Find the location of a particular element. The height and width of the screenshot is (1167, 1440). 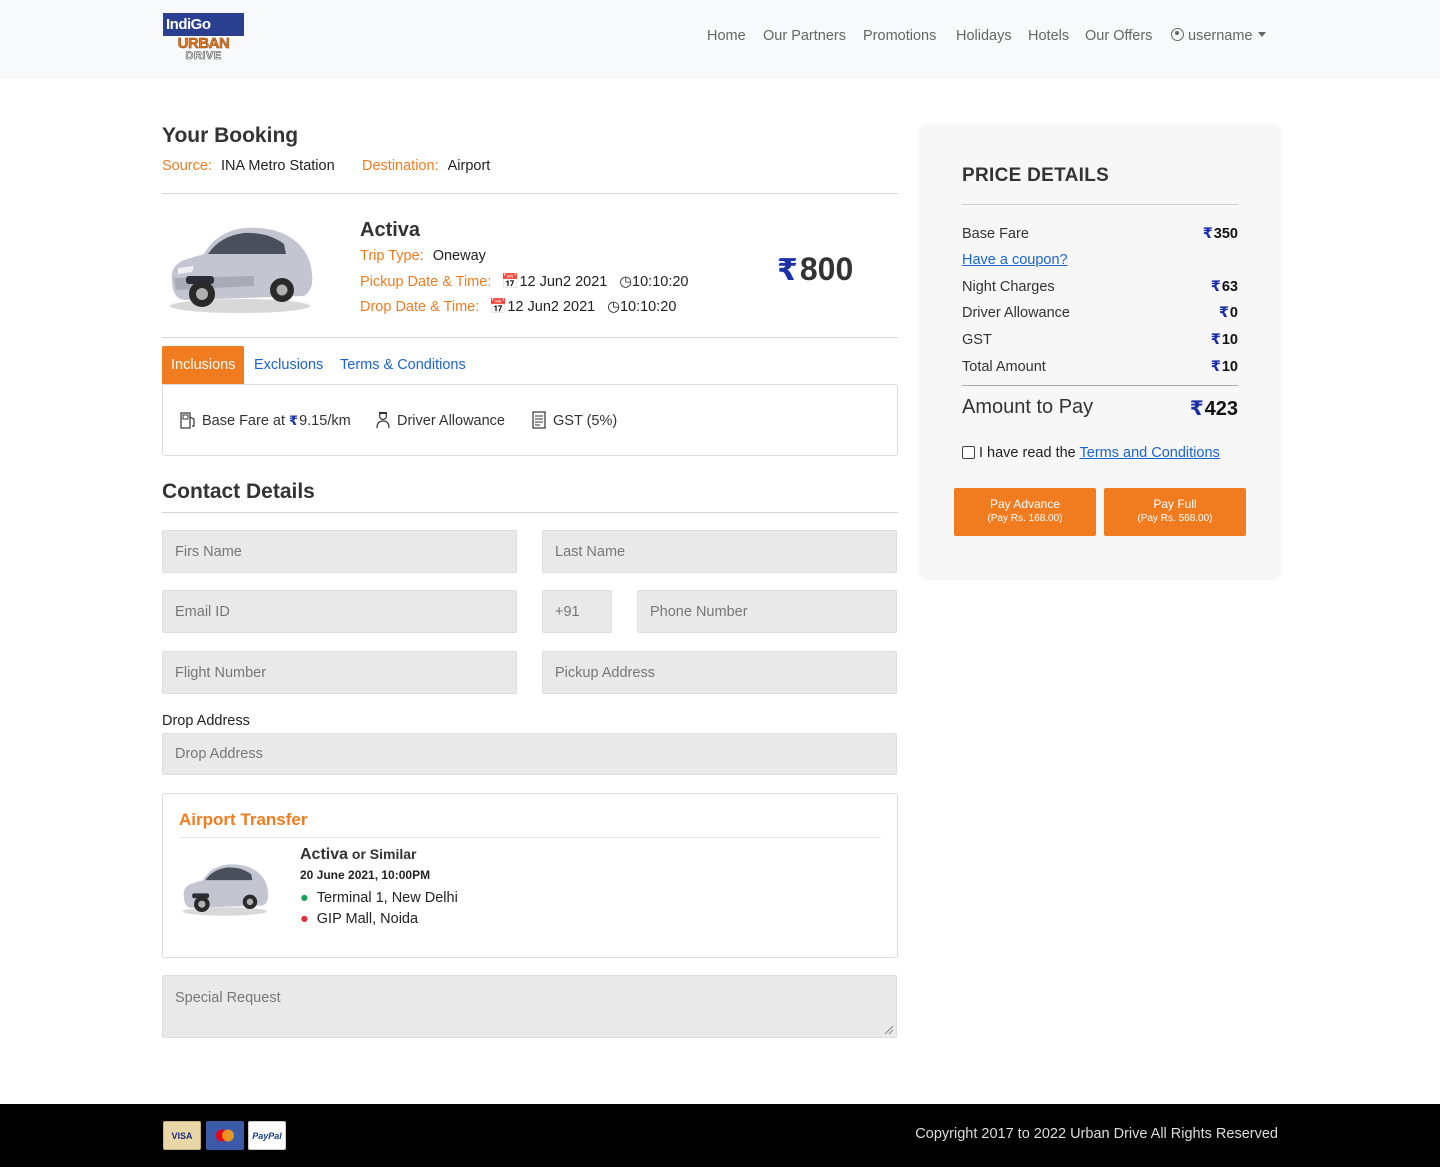

special-request-field: Special Request is located at coordinates (529, 1006).